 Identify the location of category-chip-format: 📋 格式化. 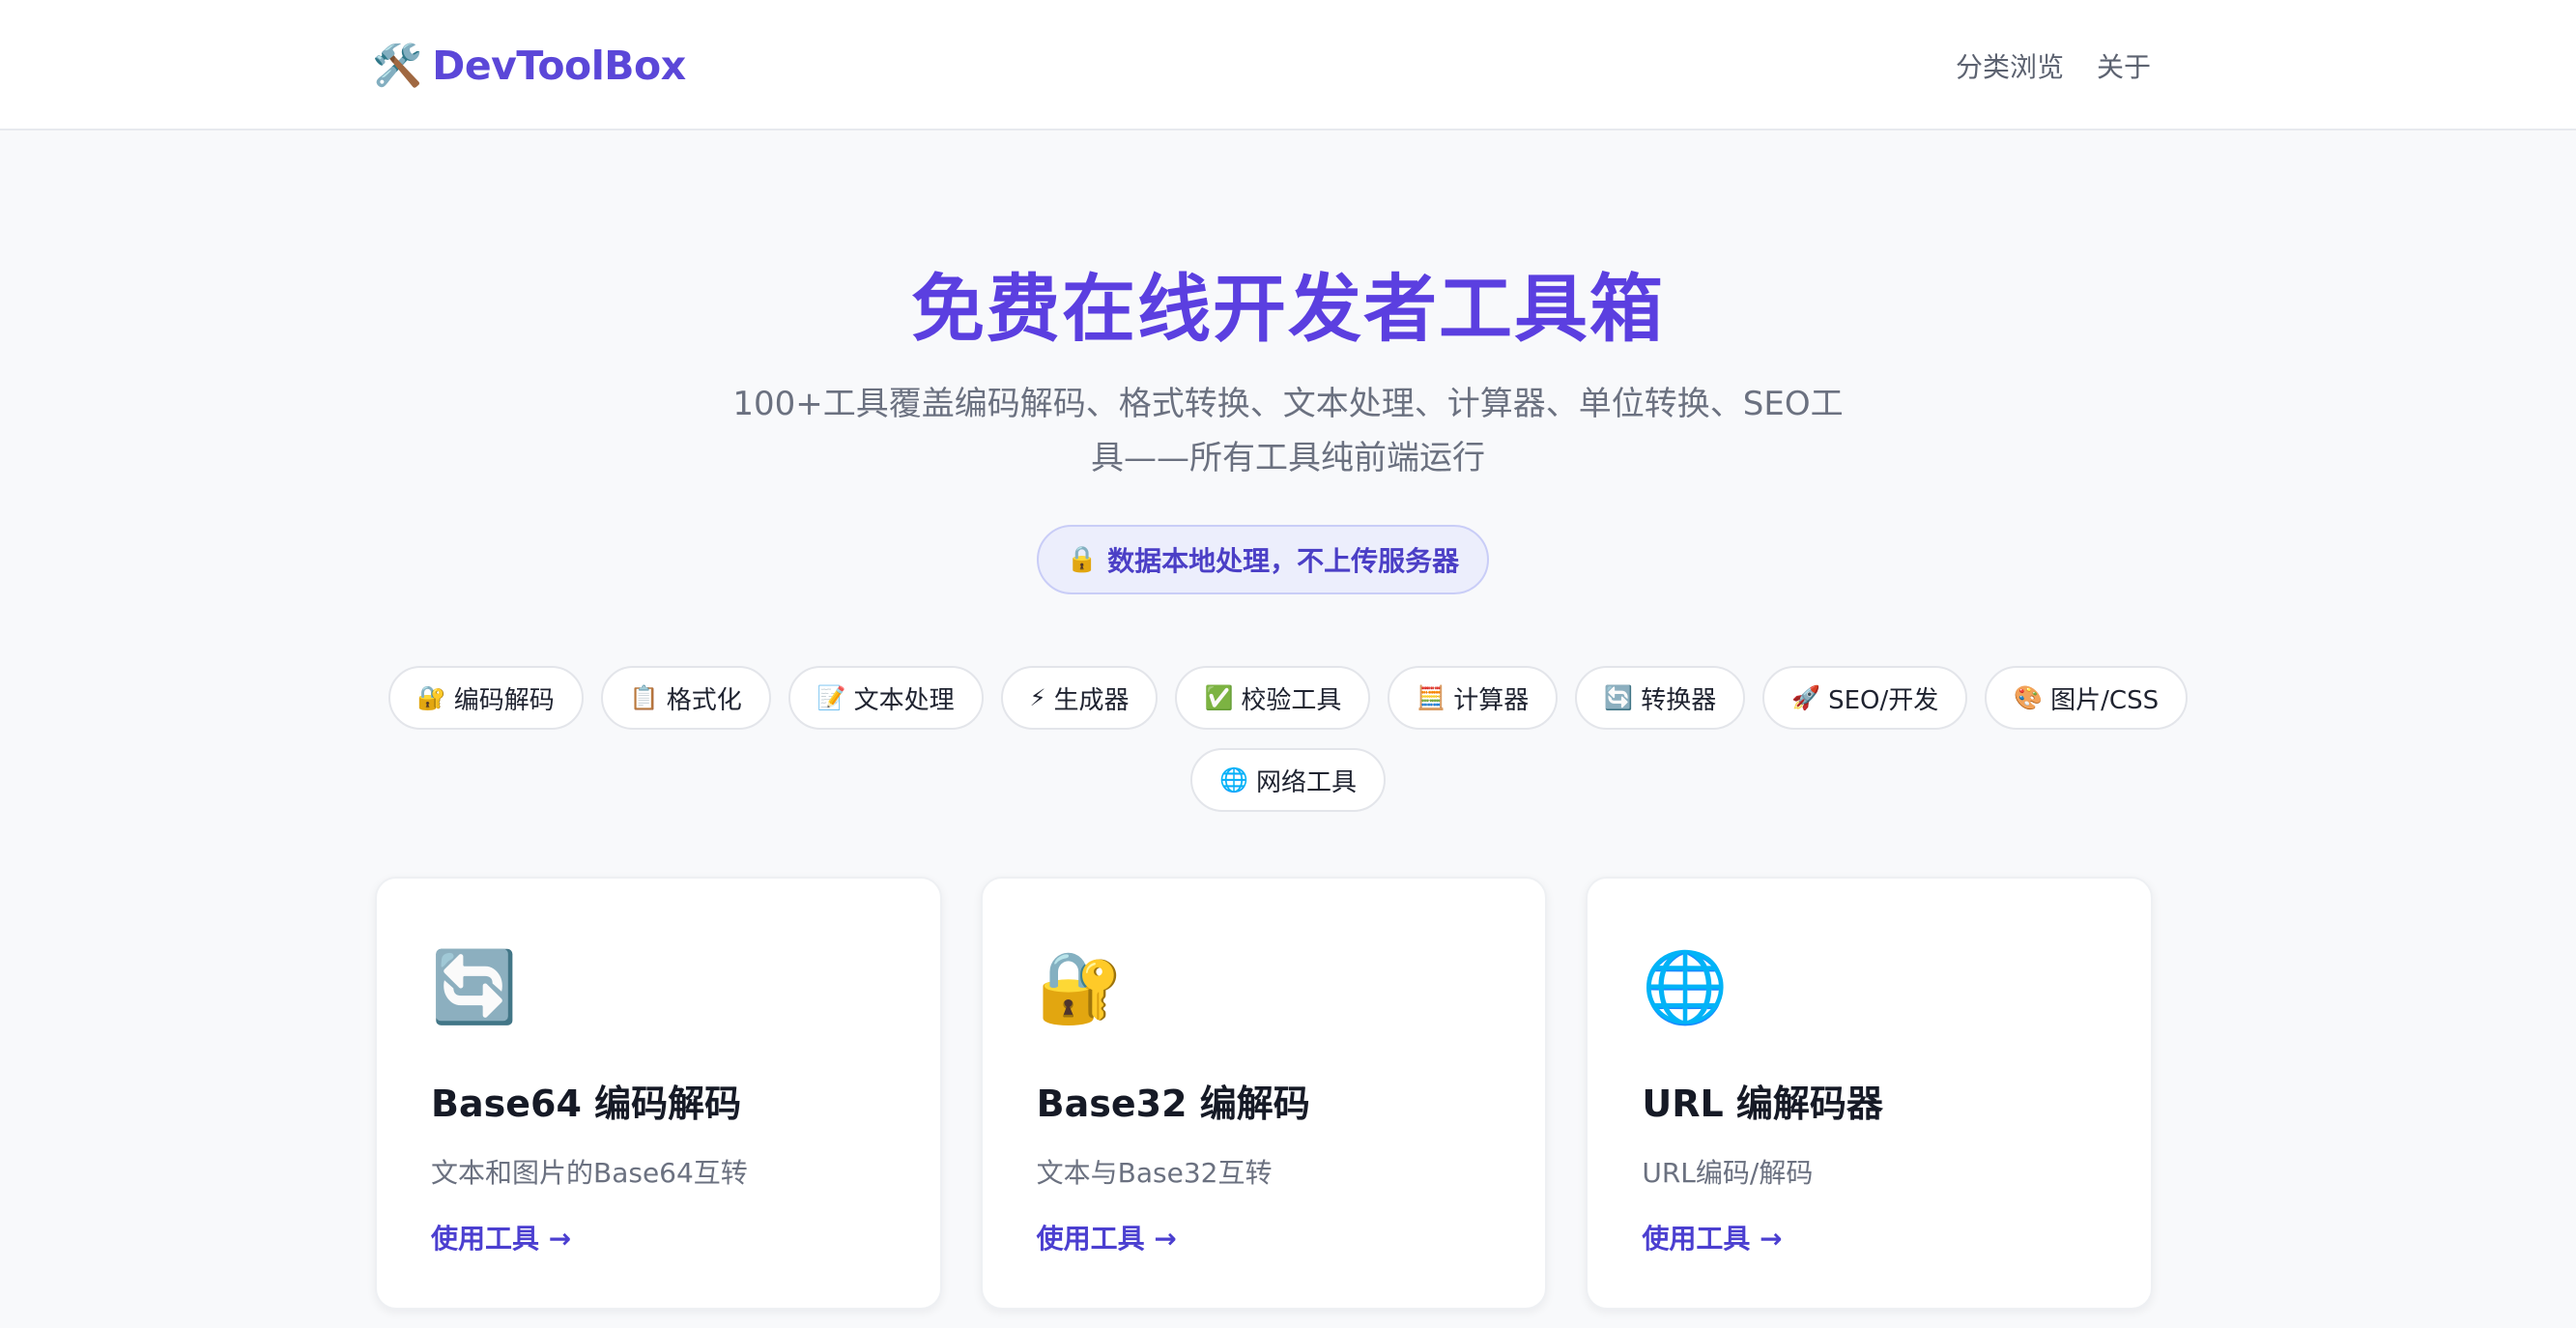
(686, 698).